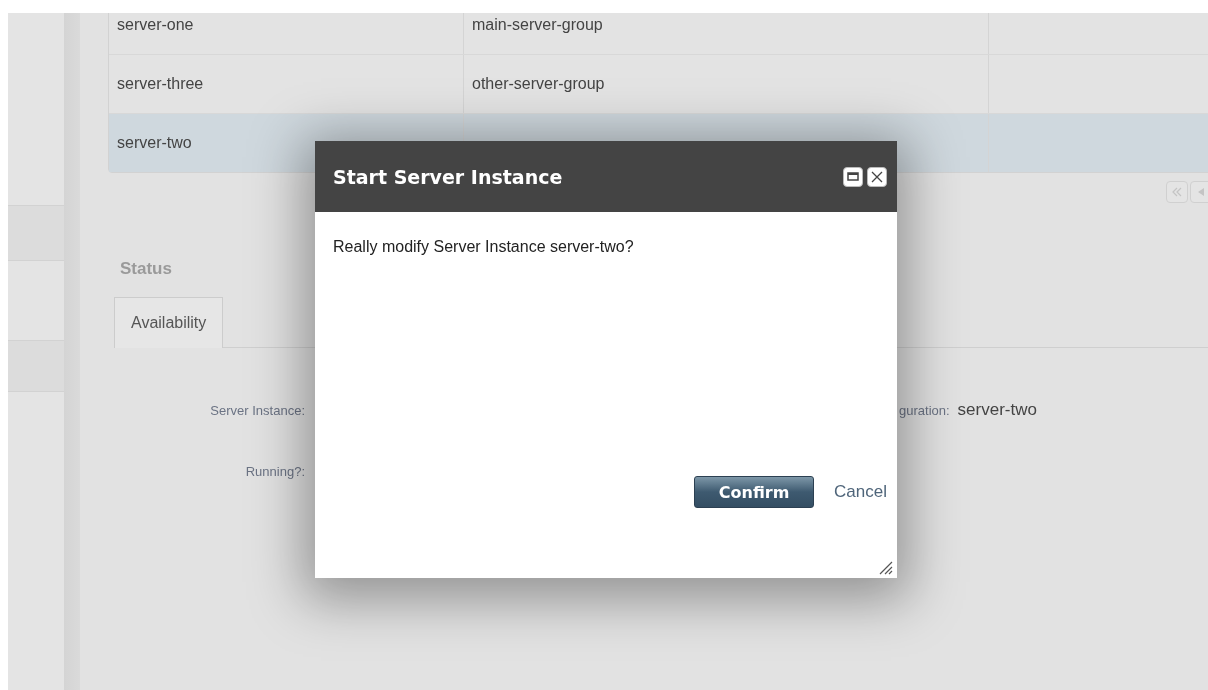 The height and width of the screenshot is (690, 1208). I want to click on section-heading: Status, so click(146, 269).